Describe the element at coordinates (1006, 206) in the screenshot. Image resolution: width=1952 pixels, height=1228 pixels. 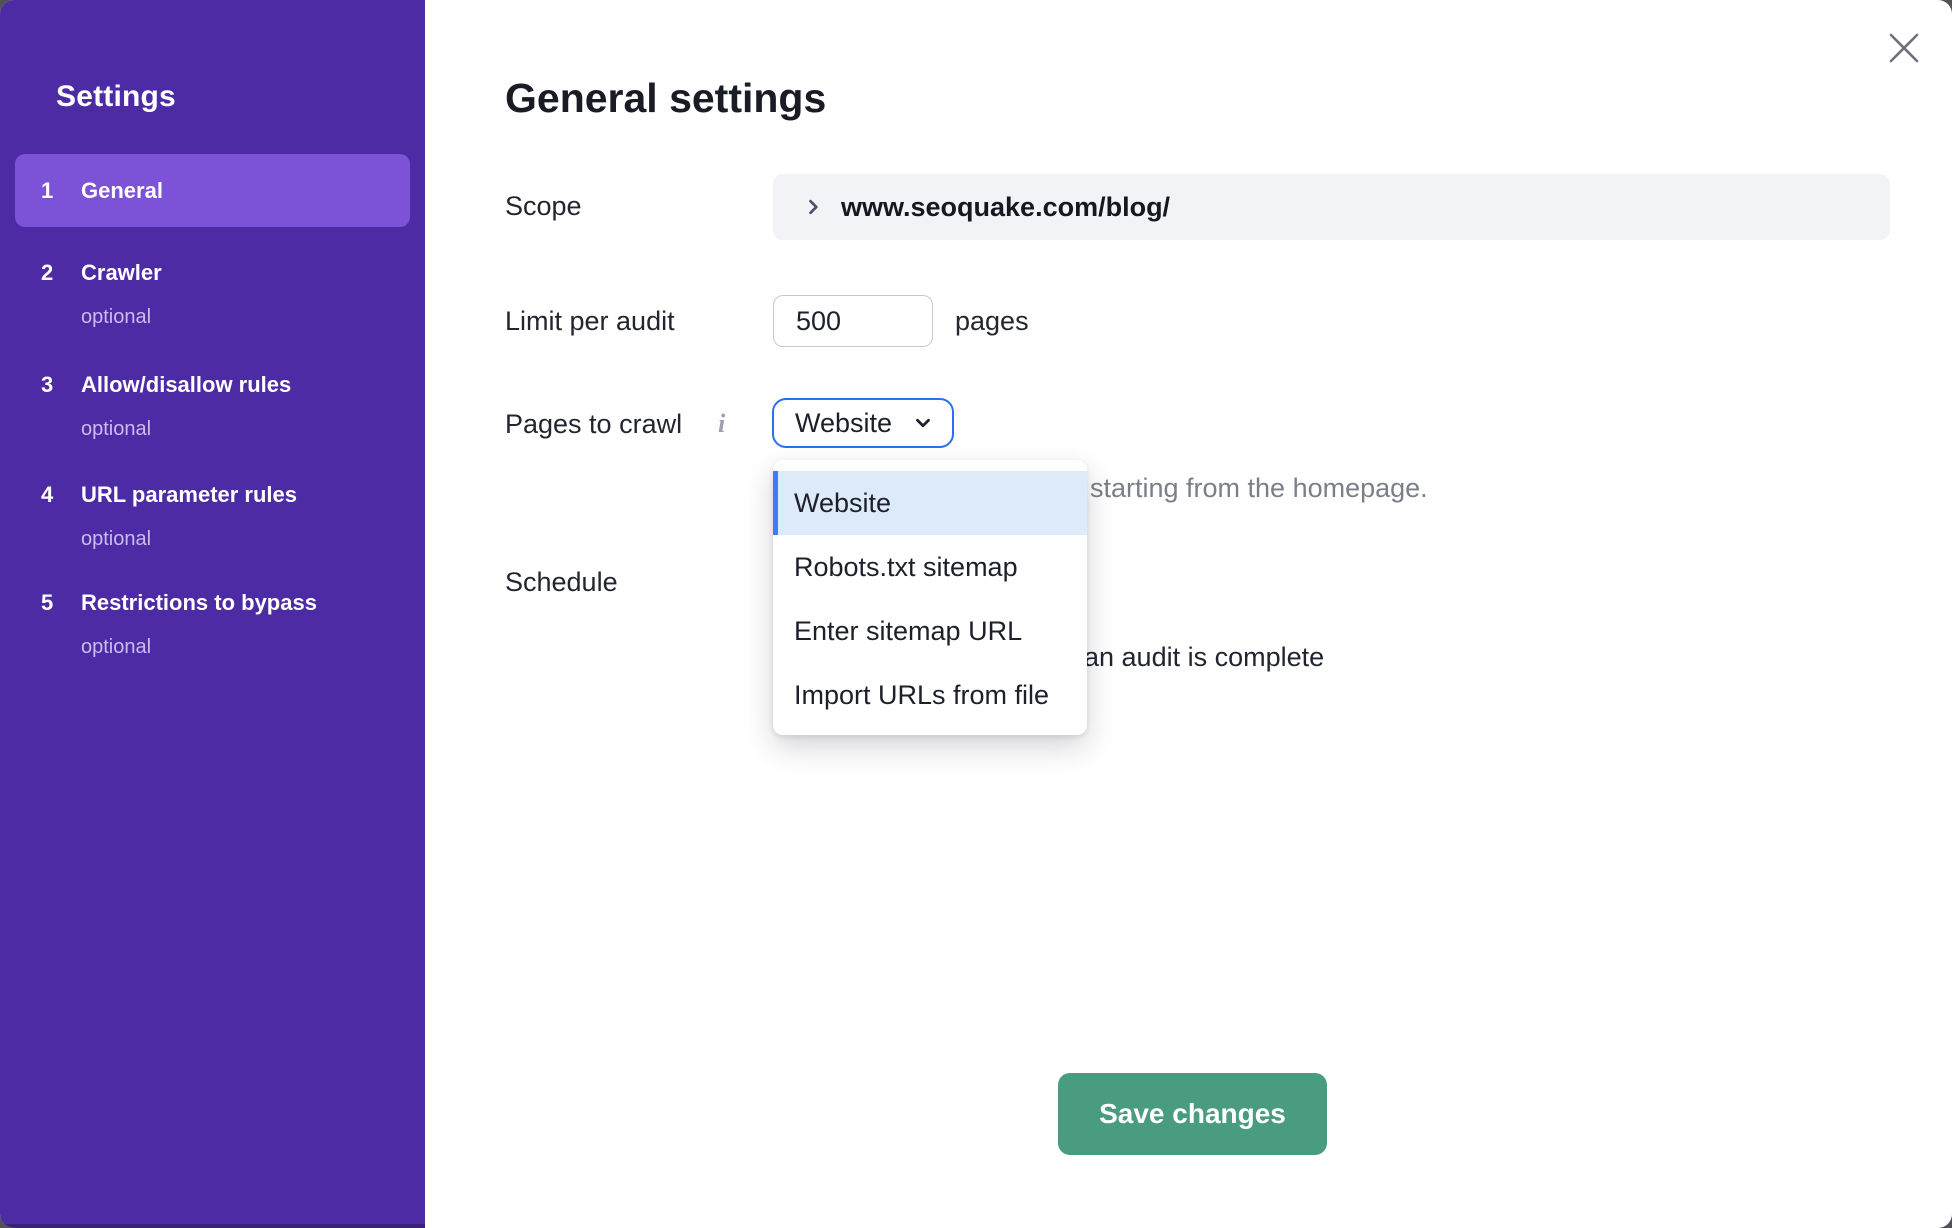
I see `scope-value: www.seoquake.com/blog/` at that location.